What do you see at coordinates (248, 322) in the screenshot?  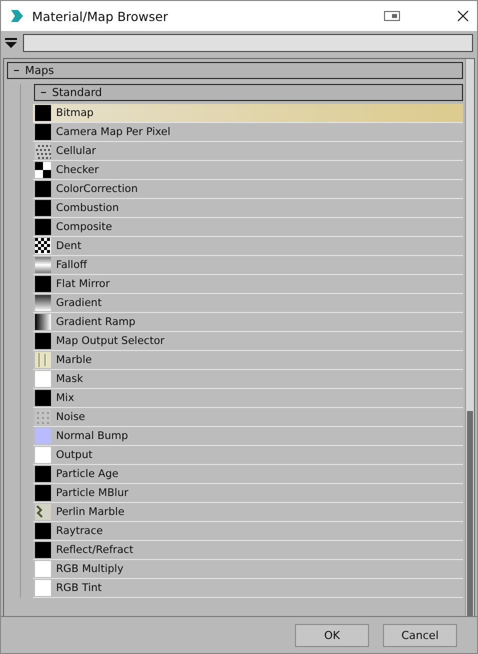 I see `map-list-item: Gradient Ramp` at bounding box center [248, 322].